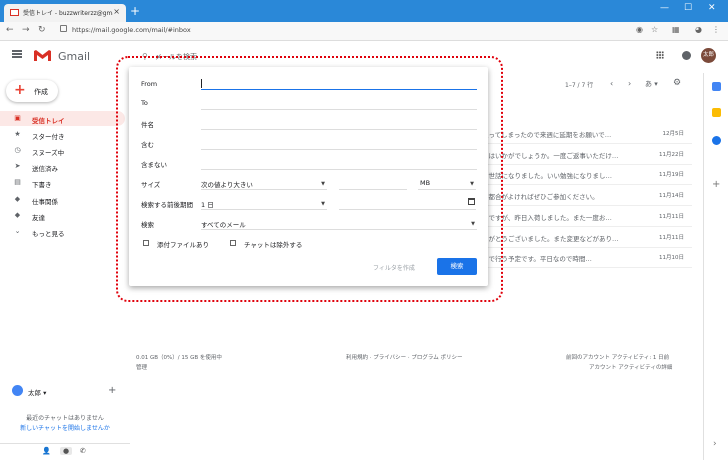 The image size is (728, 461). Describe the element at coordinates (618, 358) in the screenshot. I see `last-activity: 前回のアカウント アクティビティ: 1 日前` at that location.